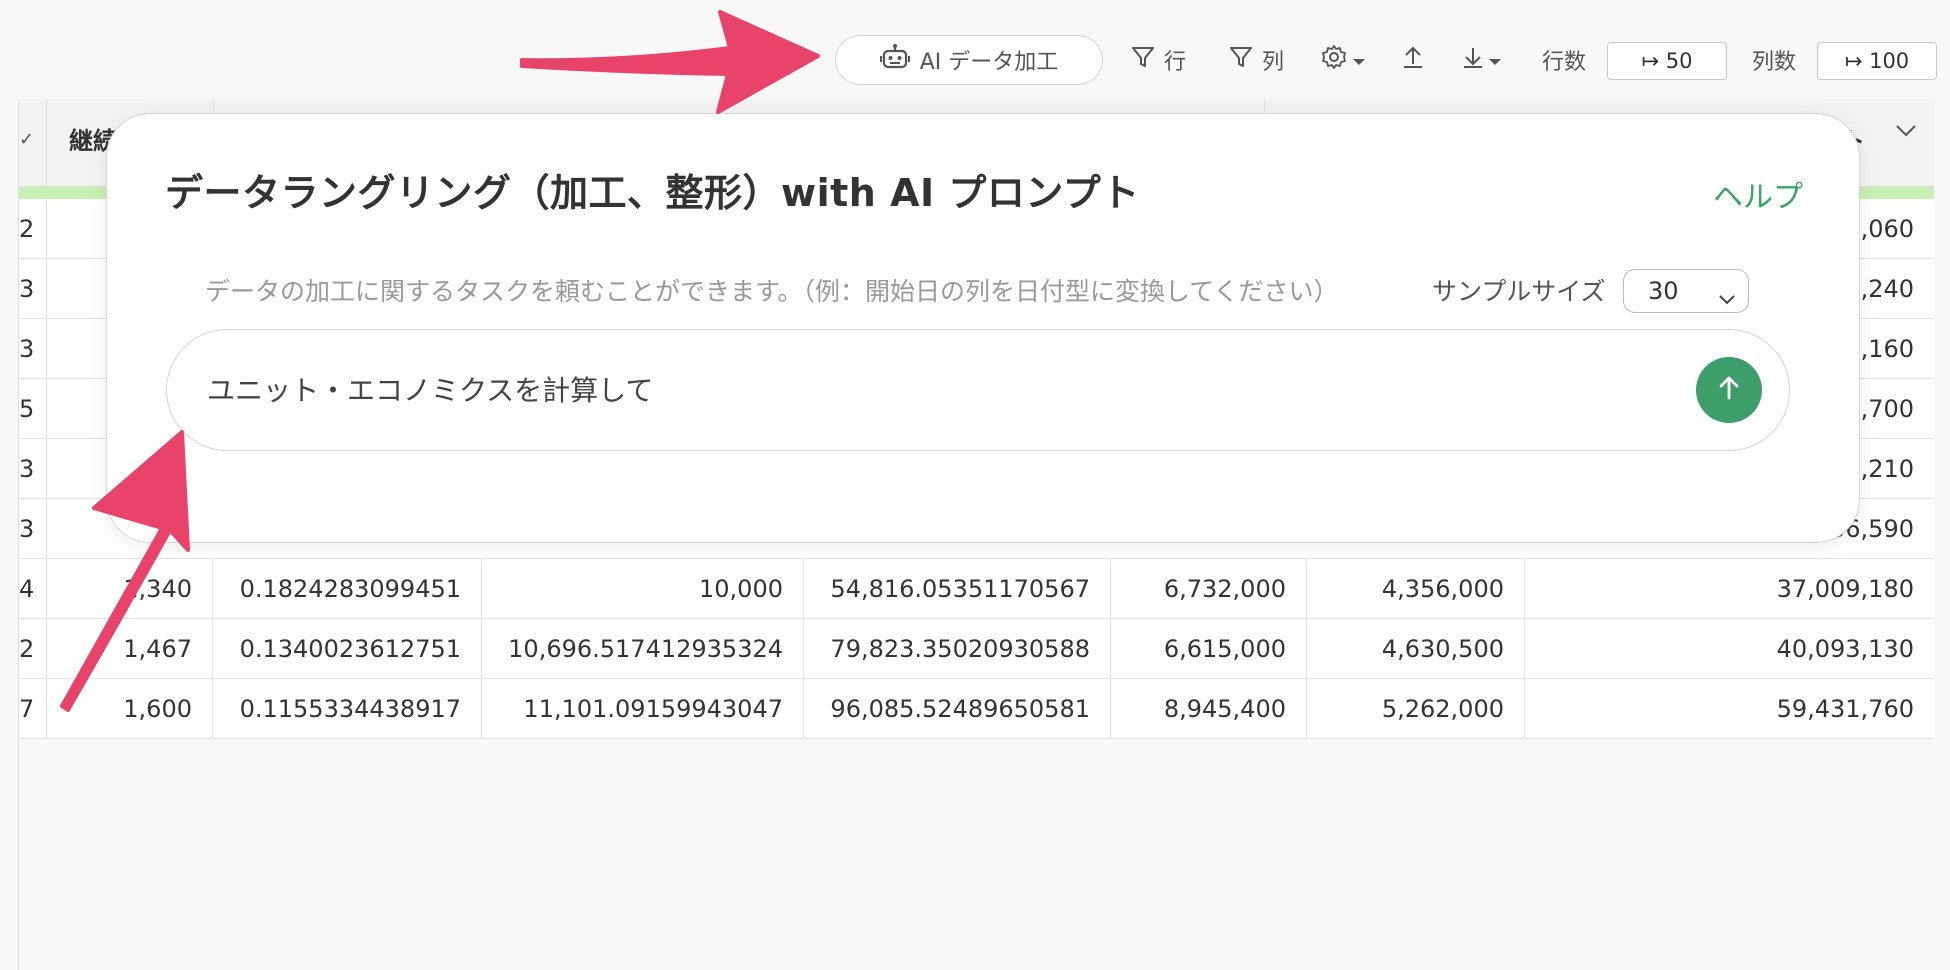 This screenshot has width=1950, height=970. Describe the element at coordinates (130, 649) in the screenshot. I see `table-cell: 1,467` at that location.